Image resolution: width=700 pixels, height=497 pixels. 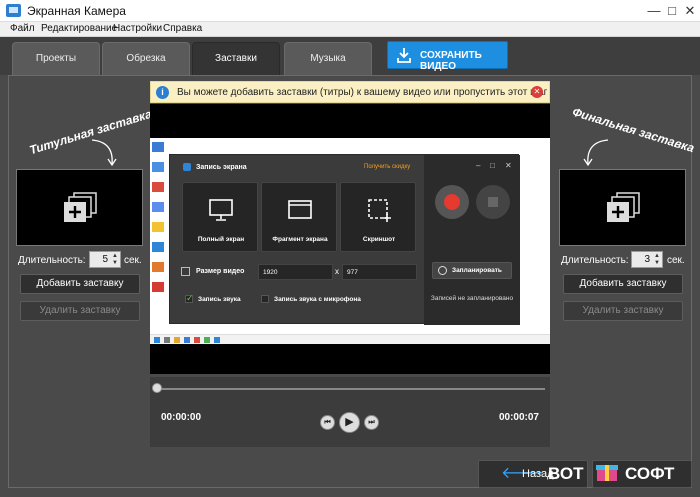 What do you see at coordinates (472, 270) in the screenshot?
I see `schedule-button: Запланировать` at bounding box center [472, 270].